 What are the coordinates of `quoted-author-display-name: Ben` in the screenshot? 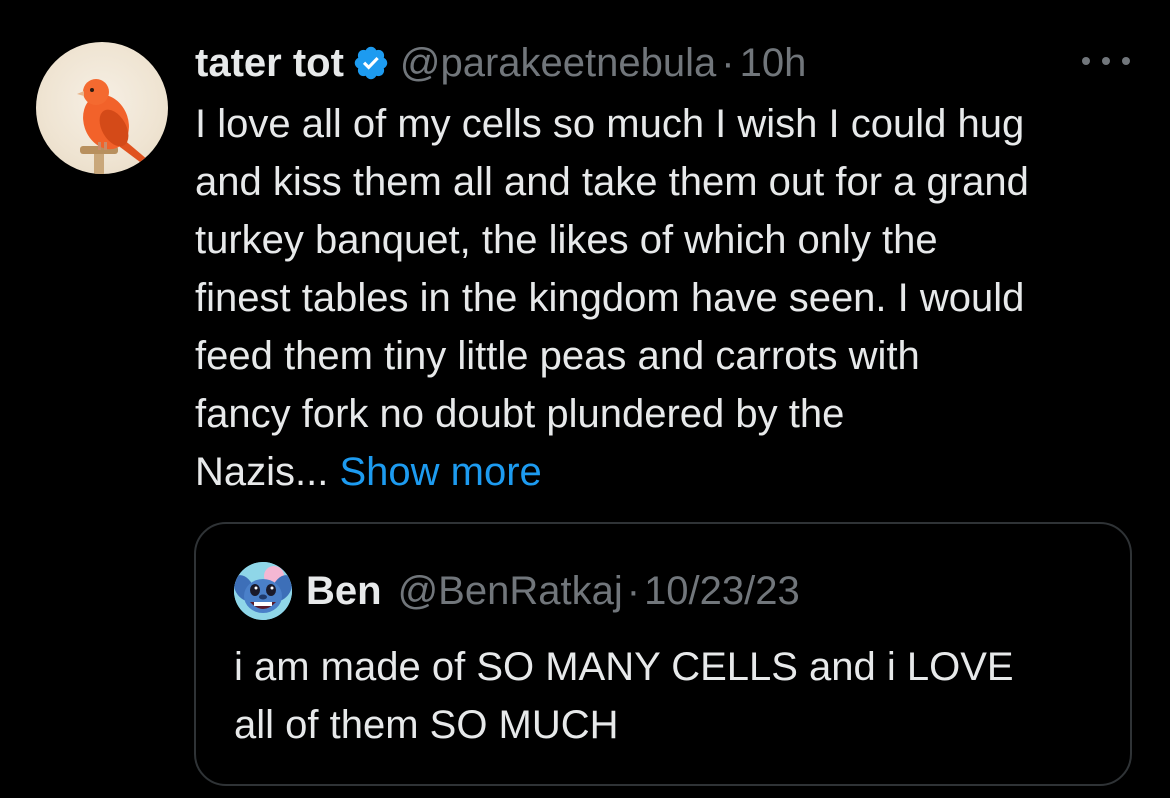 It's located at (344, 591).